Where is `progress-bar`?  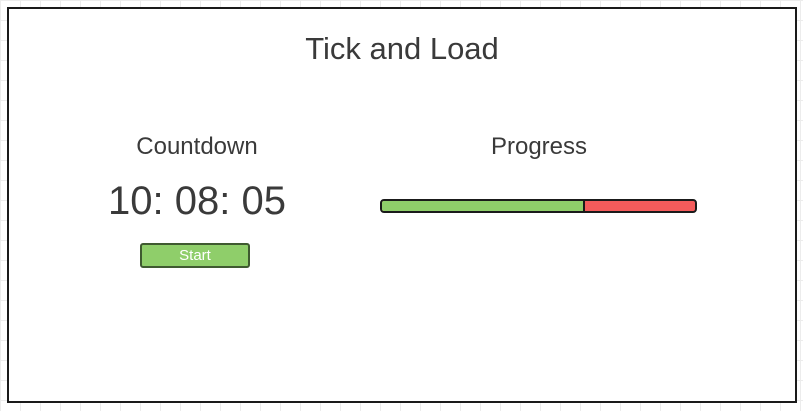
progress-bar is located at coordinates (538, 206).